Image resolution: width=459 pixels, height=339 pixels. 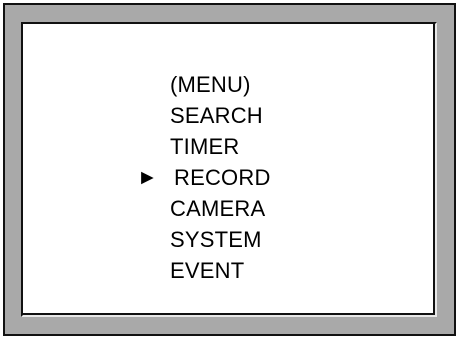 I want to click on menu-item-search: ► SEARCH, so click(x=220, y=115).